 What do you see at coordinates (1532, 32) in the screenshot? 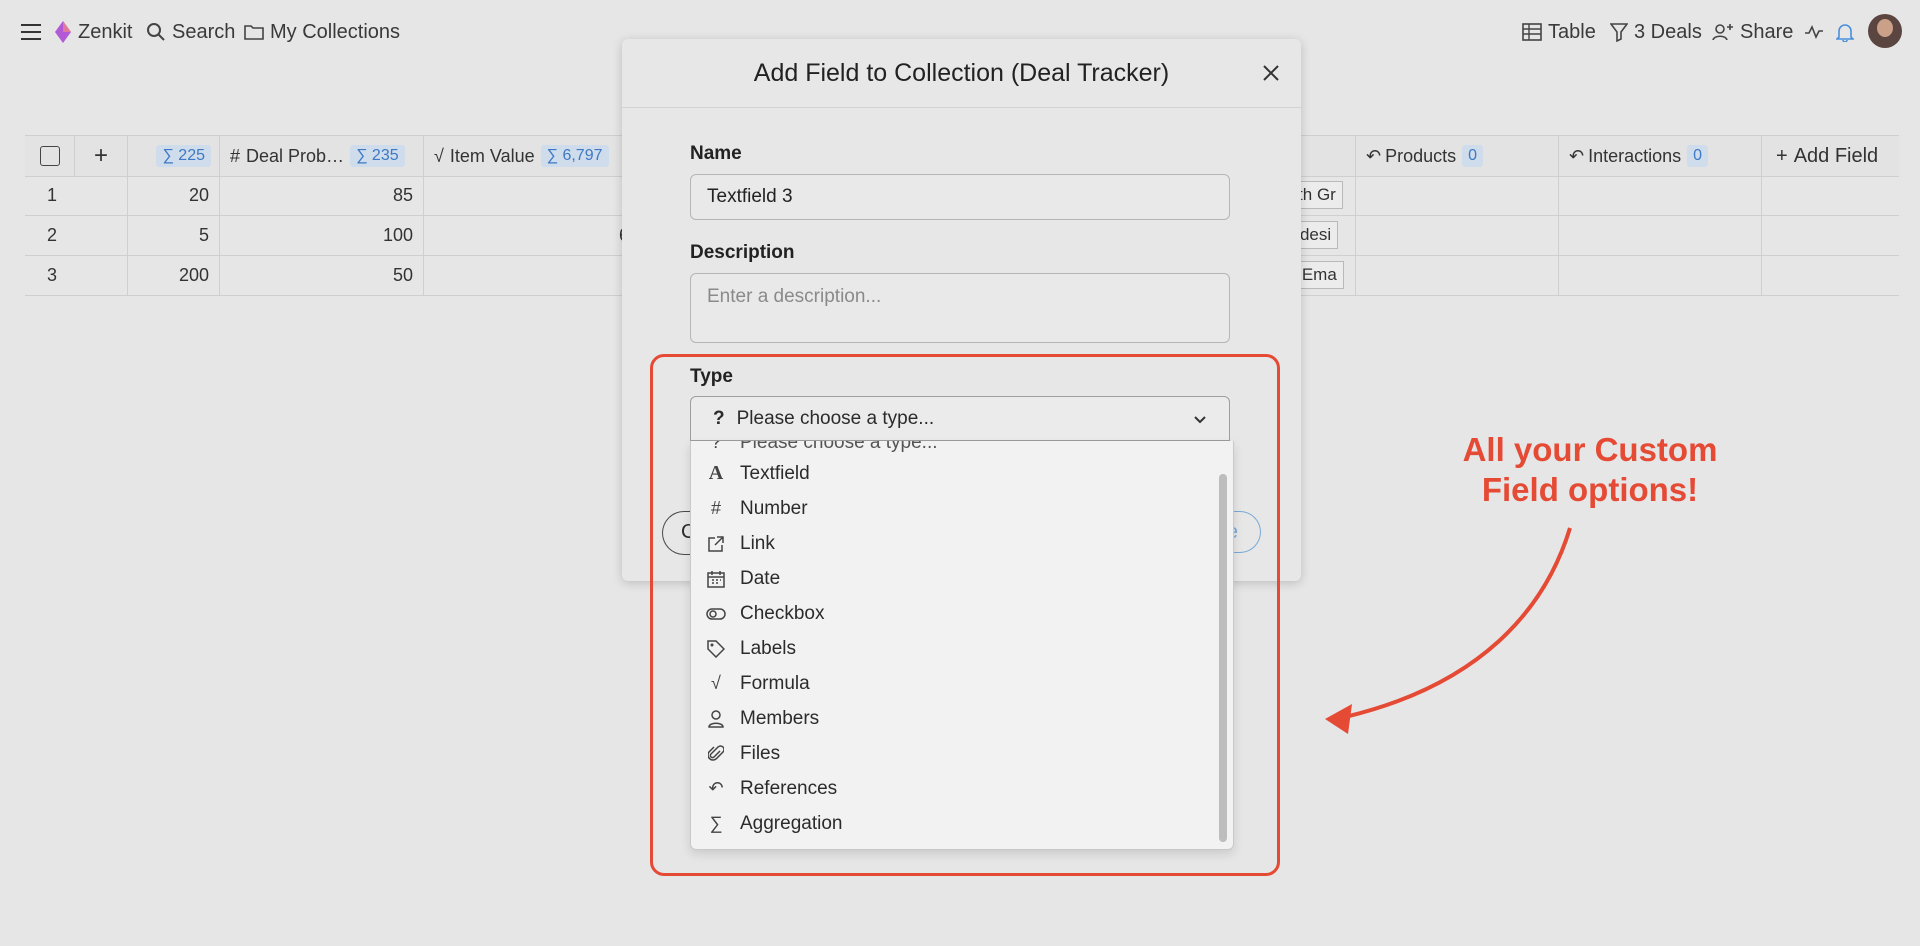
I see `table-icon` at bounding box center [1532, 32].